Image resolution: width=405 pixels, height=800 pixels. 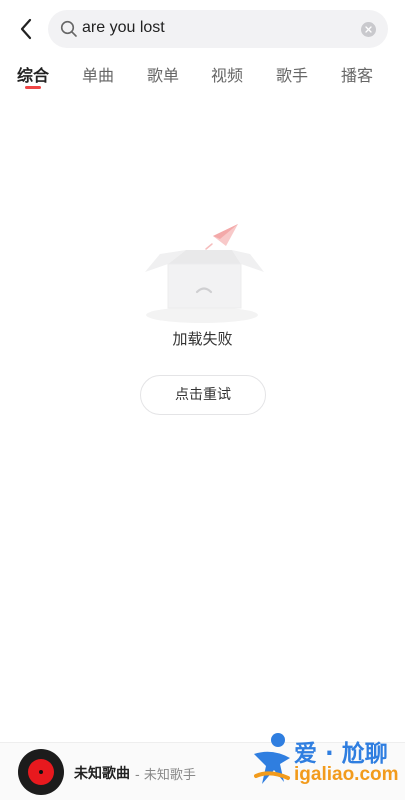 What do you see at coordinates (272, 758) in the screenshot?
I see `watermark-figure-icon` at bounding box center [272, 758].